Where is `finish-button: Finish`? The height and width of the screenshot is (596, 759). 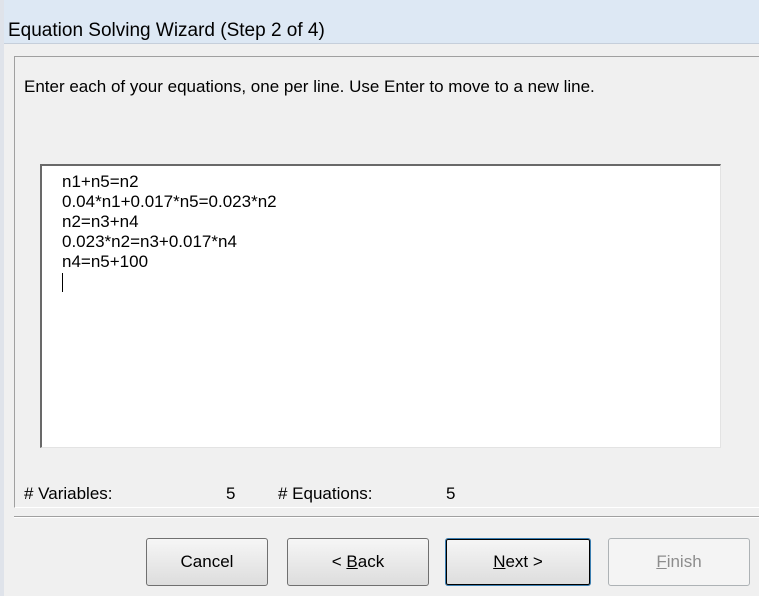 finish-button: Finish is located at coordinates (679, 562).